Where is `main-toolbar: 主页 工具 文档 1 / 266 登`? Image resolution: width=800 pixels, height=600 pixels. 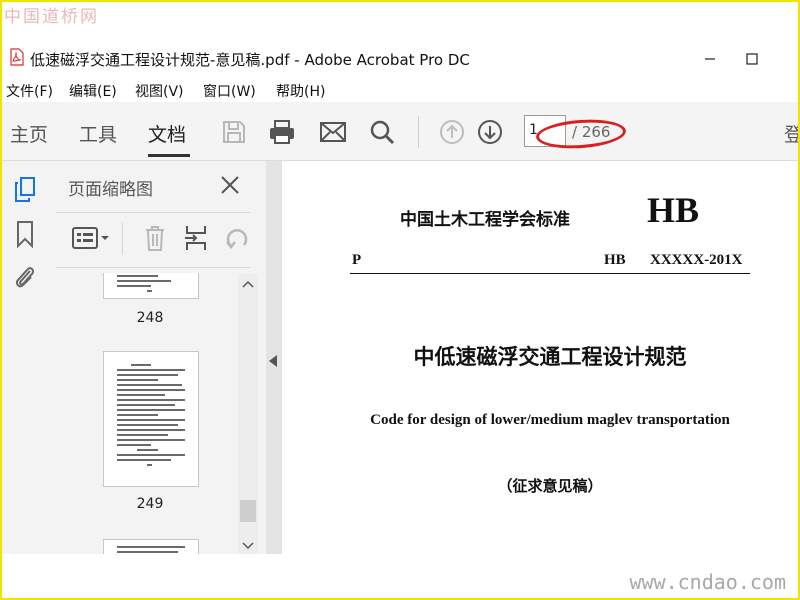
main-toolbar: 主页 工具 文档 1 / 266 登 is located at coordinates (401, 131).